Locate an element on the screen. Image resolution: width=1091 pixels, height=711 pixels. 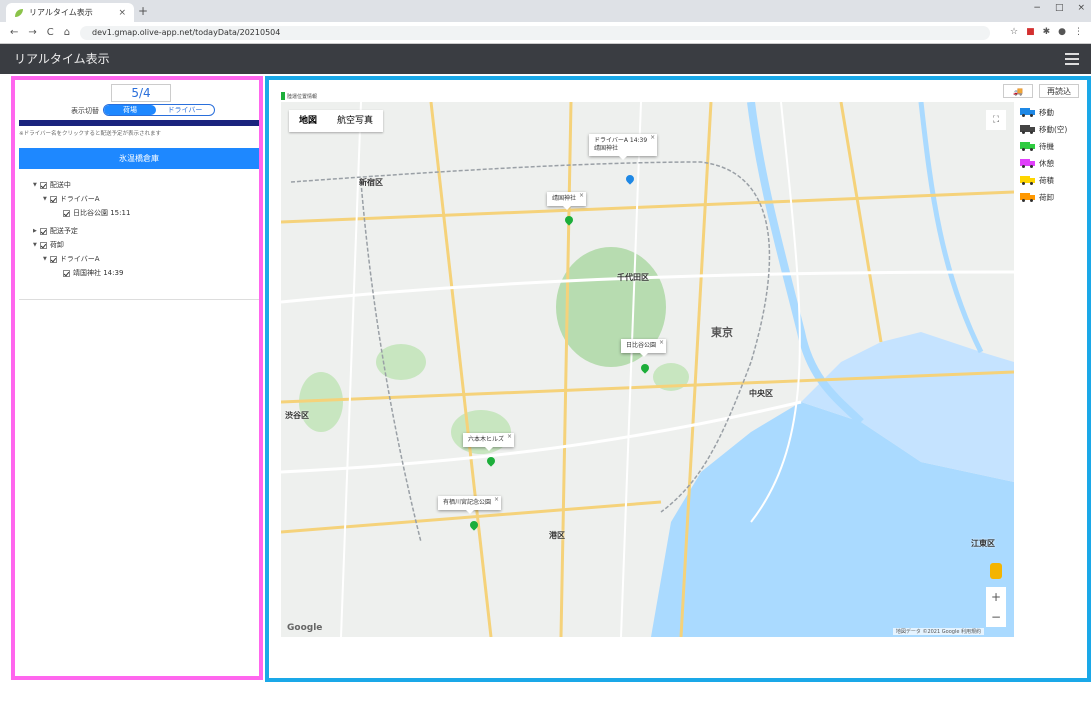
browser-tab: リアルタイム表示 × is located at coordinates (70, 12).